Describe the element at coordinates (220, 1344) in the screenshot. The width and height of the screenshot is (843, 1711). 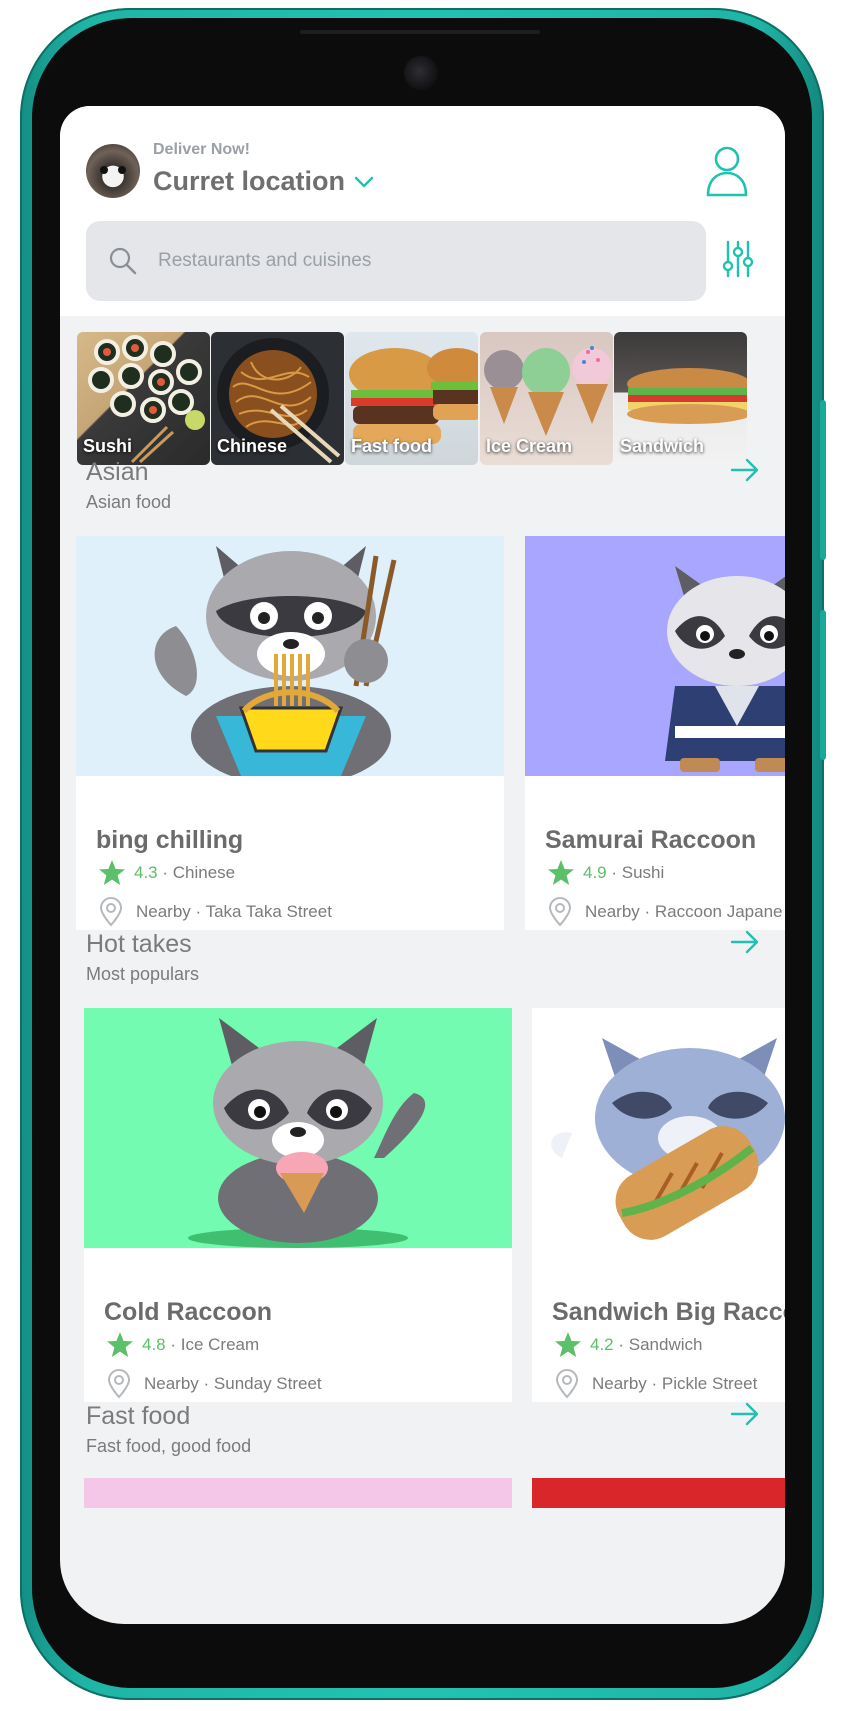
I see `cuisine-label: Ice Cream` at that location.